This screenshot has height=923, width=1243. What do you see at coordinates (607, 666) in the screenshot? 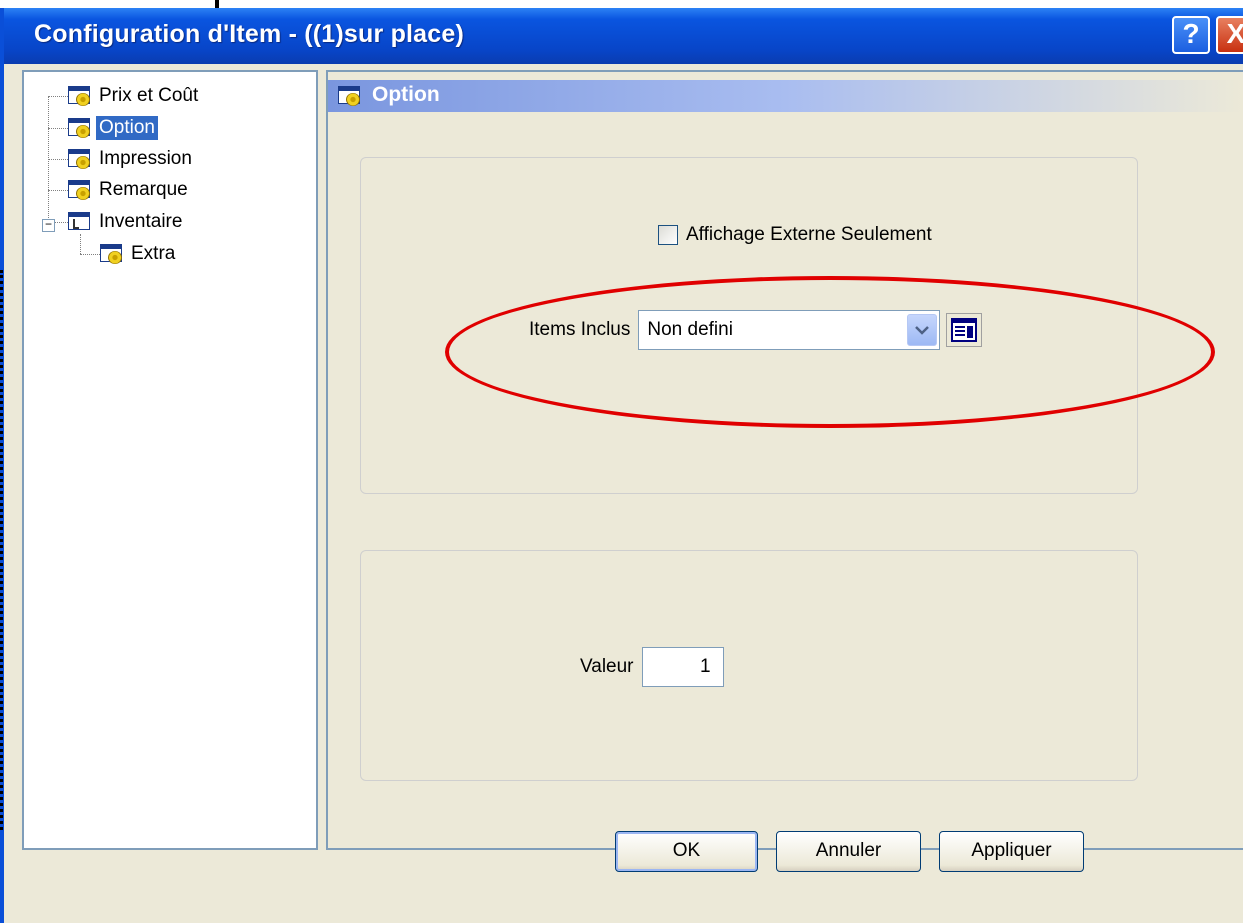
I see `valeur-label: Valeur` at bounding box center [607, 666].